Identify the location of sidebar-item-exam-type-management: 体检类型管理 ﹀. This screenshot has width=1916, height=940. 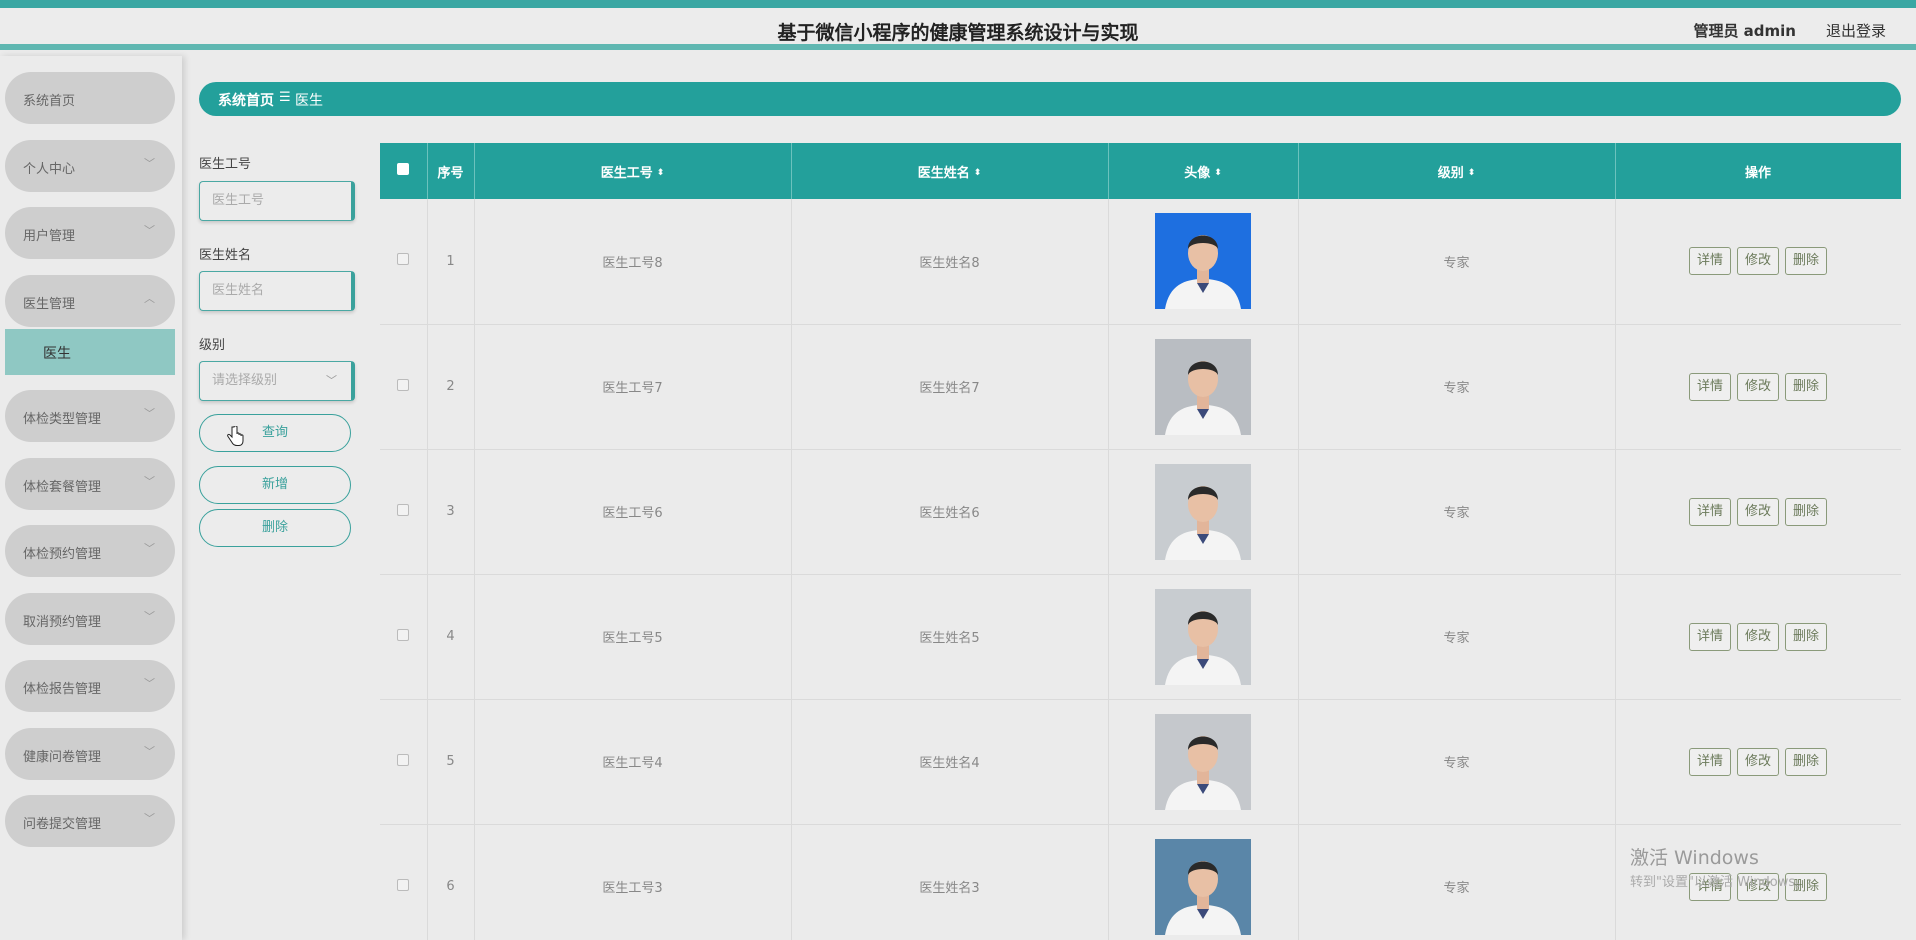
(90, 416).